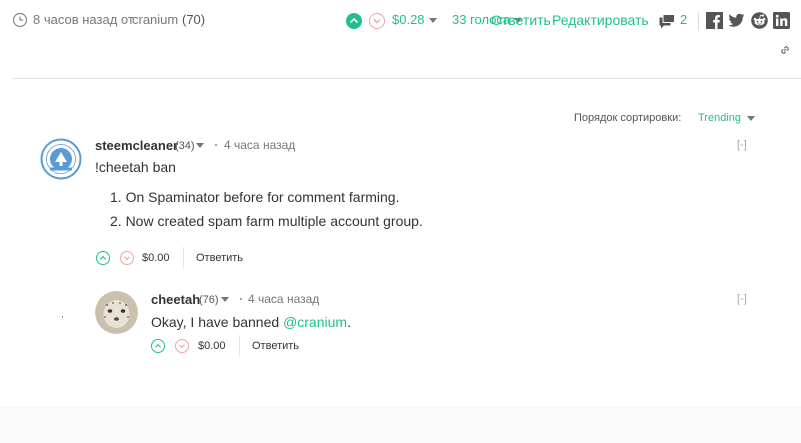  What do you see at coordinates (83, 19) in the screenshot?
I see `post-time-ago: 8 часов назад от` at bounding box center [83, 19].